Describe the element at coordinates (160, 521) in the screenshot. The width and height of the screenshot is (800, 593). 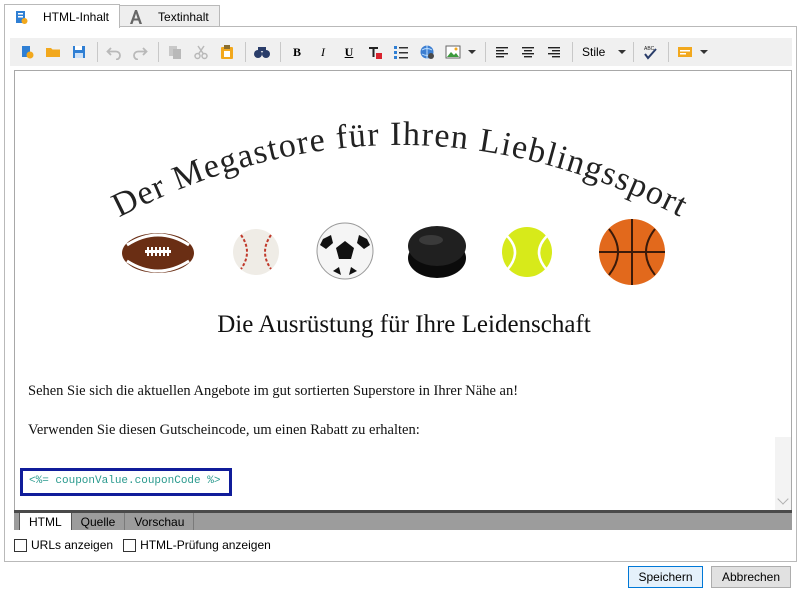
I see `tab-mode-preview: Vorschau` at that location.